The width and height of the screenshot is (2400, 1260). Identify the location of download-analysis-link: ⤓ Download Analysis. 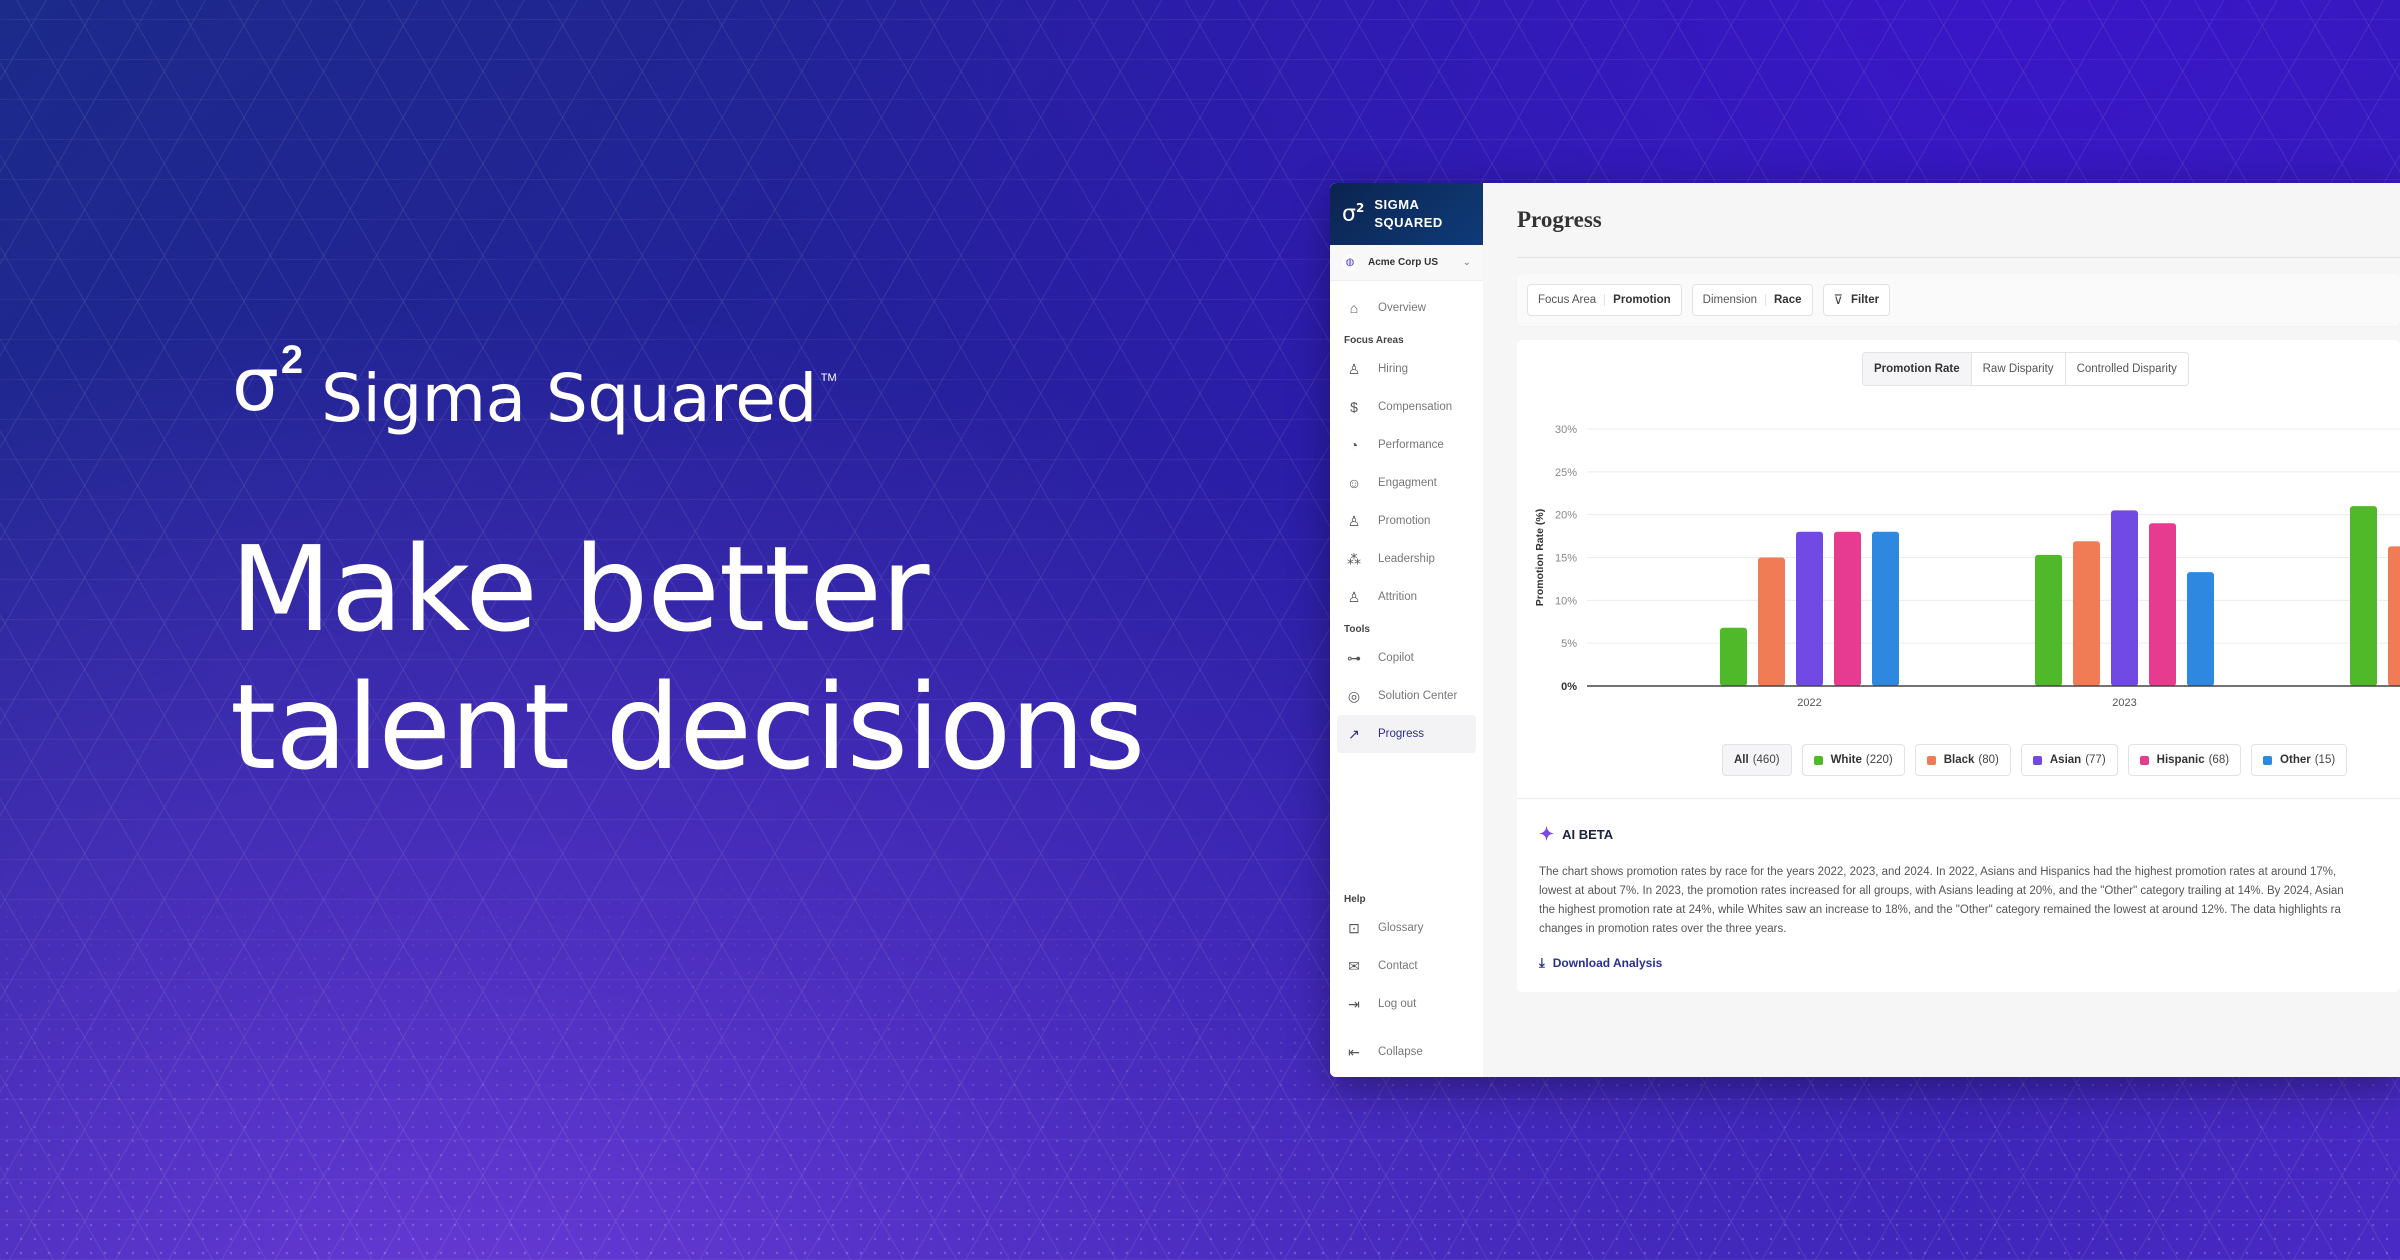
(1969, 963).